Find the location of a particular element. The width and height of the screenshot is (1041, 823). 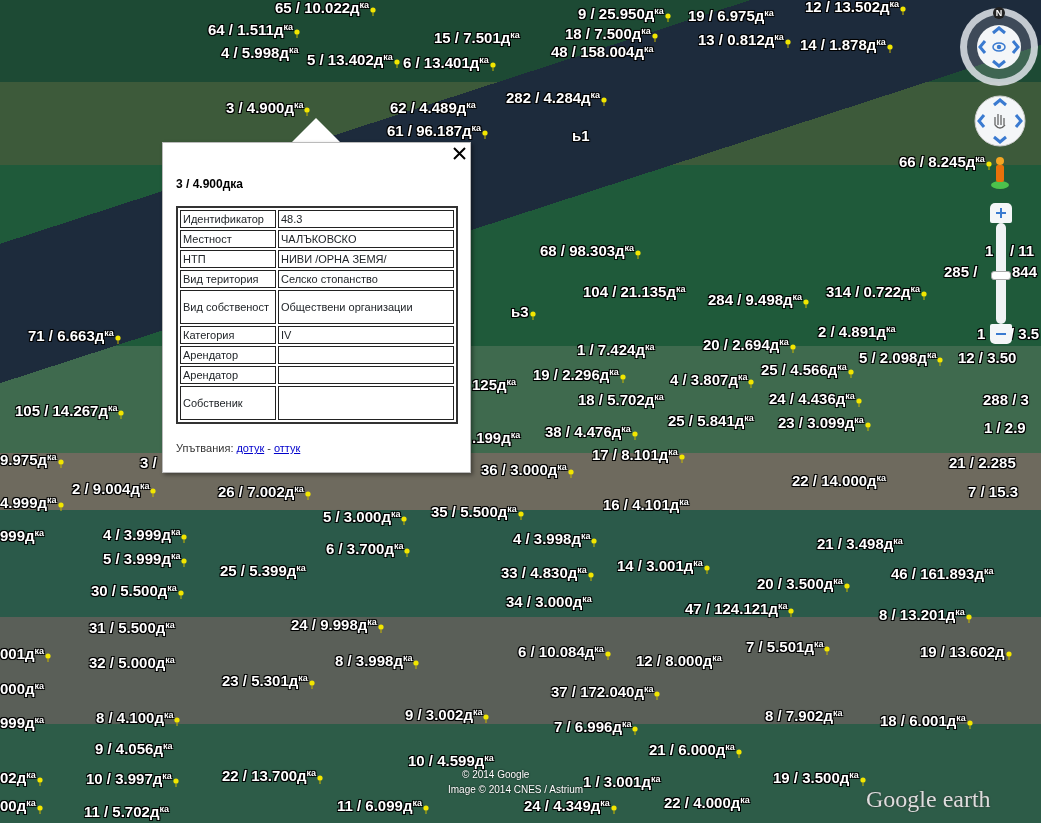

zoom-out-button is located at coordinates (1001, 334).